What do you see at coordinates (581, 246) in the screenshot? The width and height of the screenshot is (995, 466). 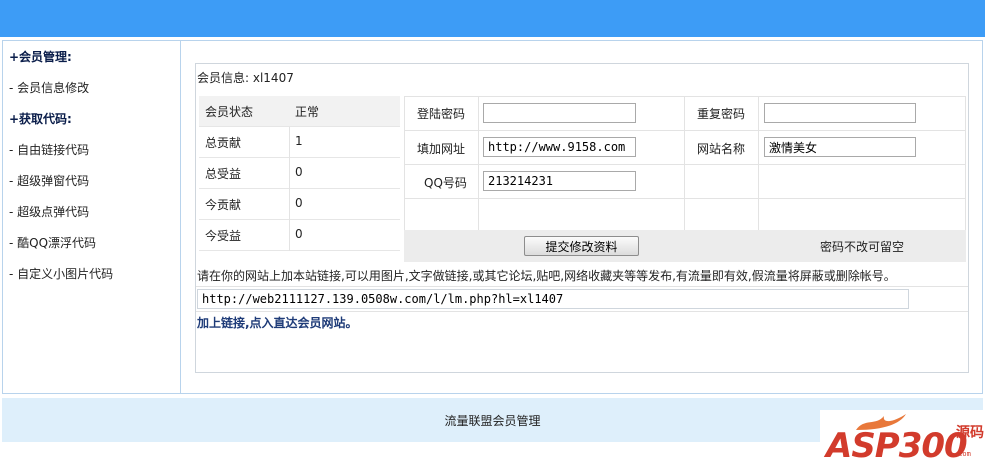 I see `submit-changes-button: 提交修改资料` at bounding box center [581, 246].